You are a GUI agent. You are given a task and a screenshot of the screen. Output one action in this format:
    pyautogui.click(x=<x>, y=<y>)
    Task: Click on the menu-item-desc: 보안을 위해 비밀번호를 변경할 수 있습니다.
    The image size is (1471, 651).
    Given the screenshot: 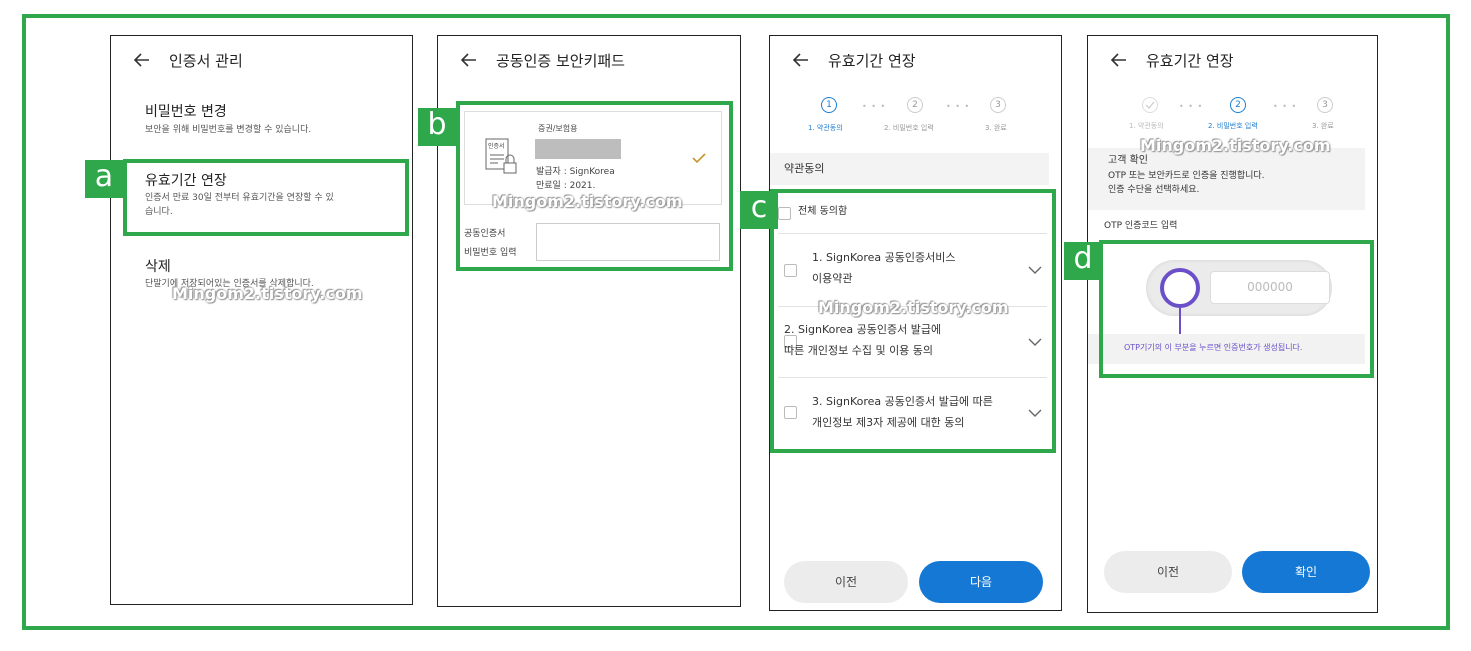 What is the action you would take?
    pyautogui.click(x=228, y=130)
    